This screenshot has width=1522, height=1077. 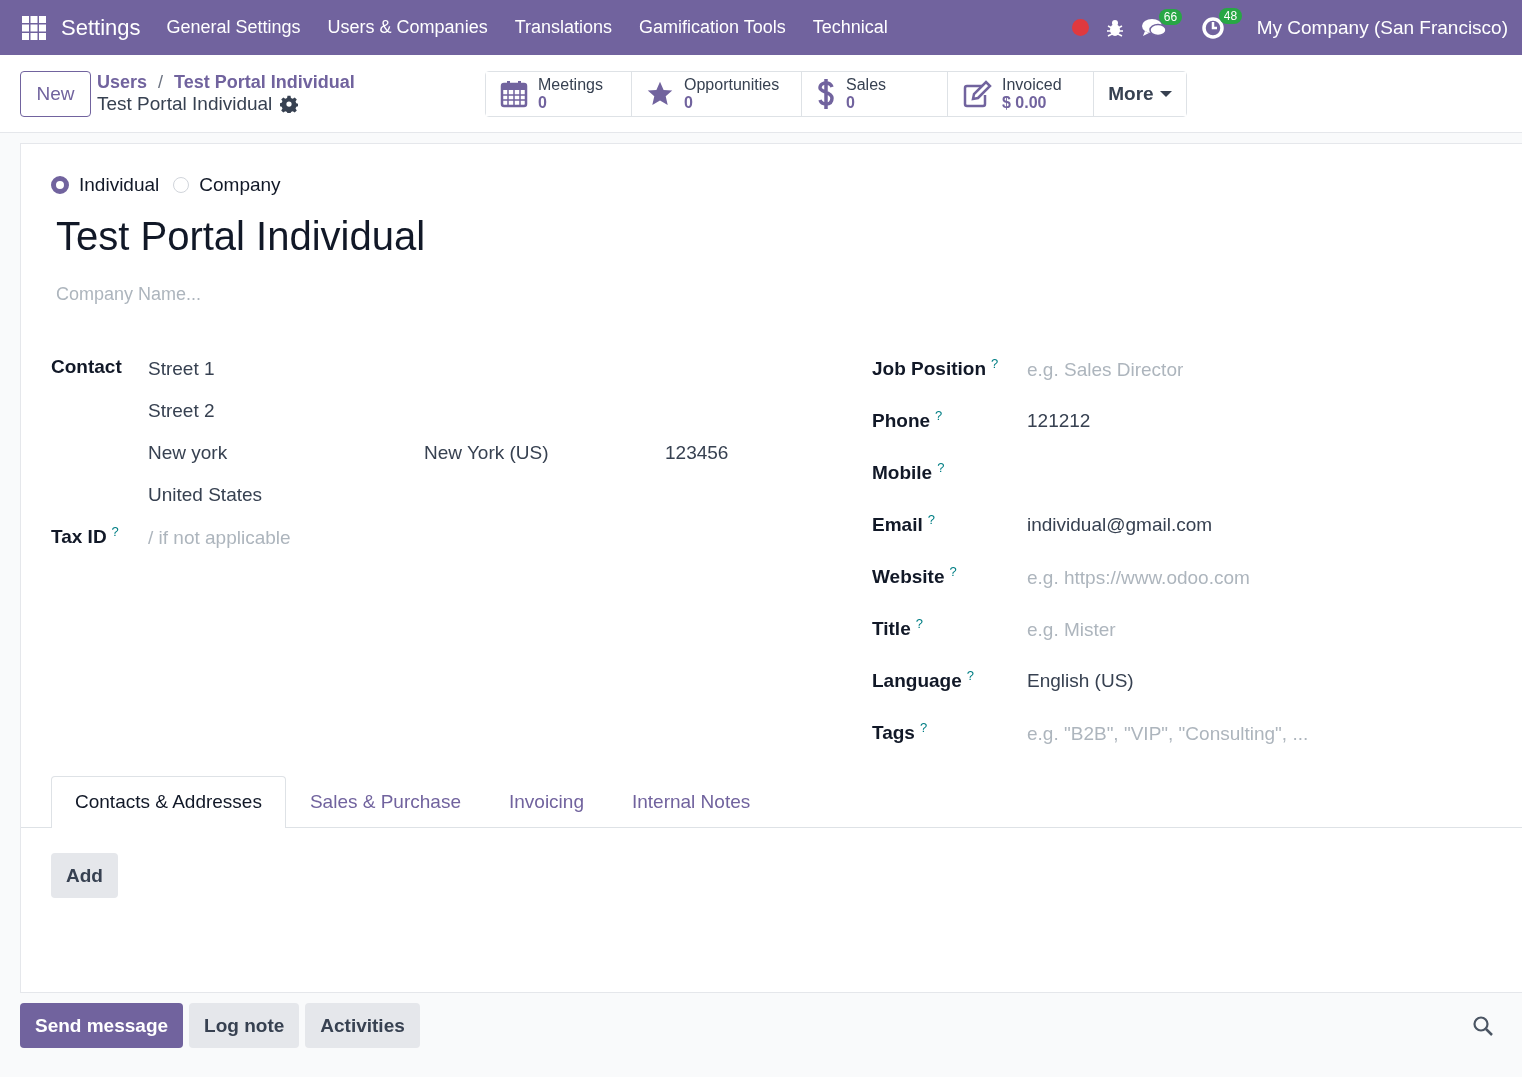 I want to click on breadcrumb-link: Users, so click(x=122, y=82).